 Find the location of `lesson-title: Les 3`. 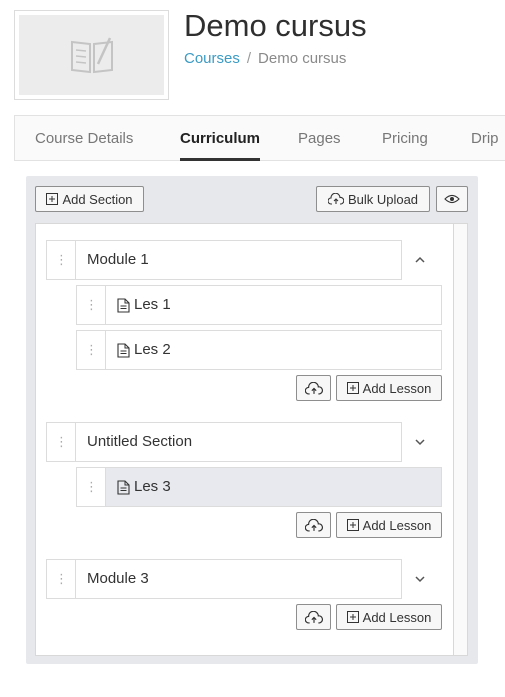

lesson-title: Les 3 is located at coordinates (152, 486).